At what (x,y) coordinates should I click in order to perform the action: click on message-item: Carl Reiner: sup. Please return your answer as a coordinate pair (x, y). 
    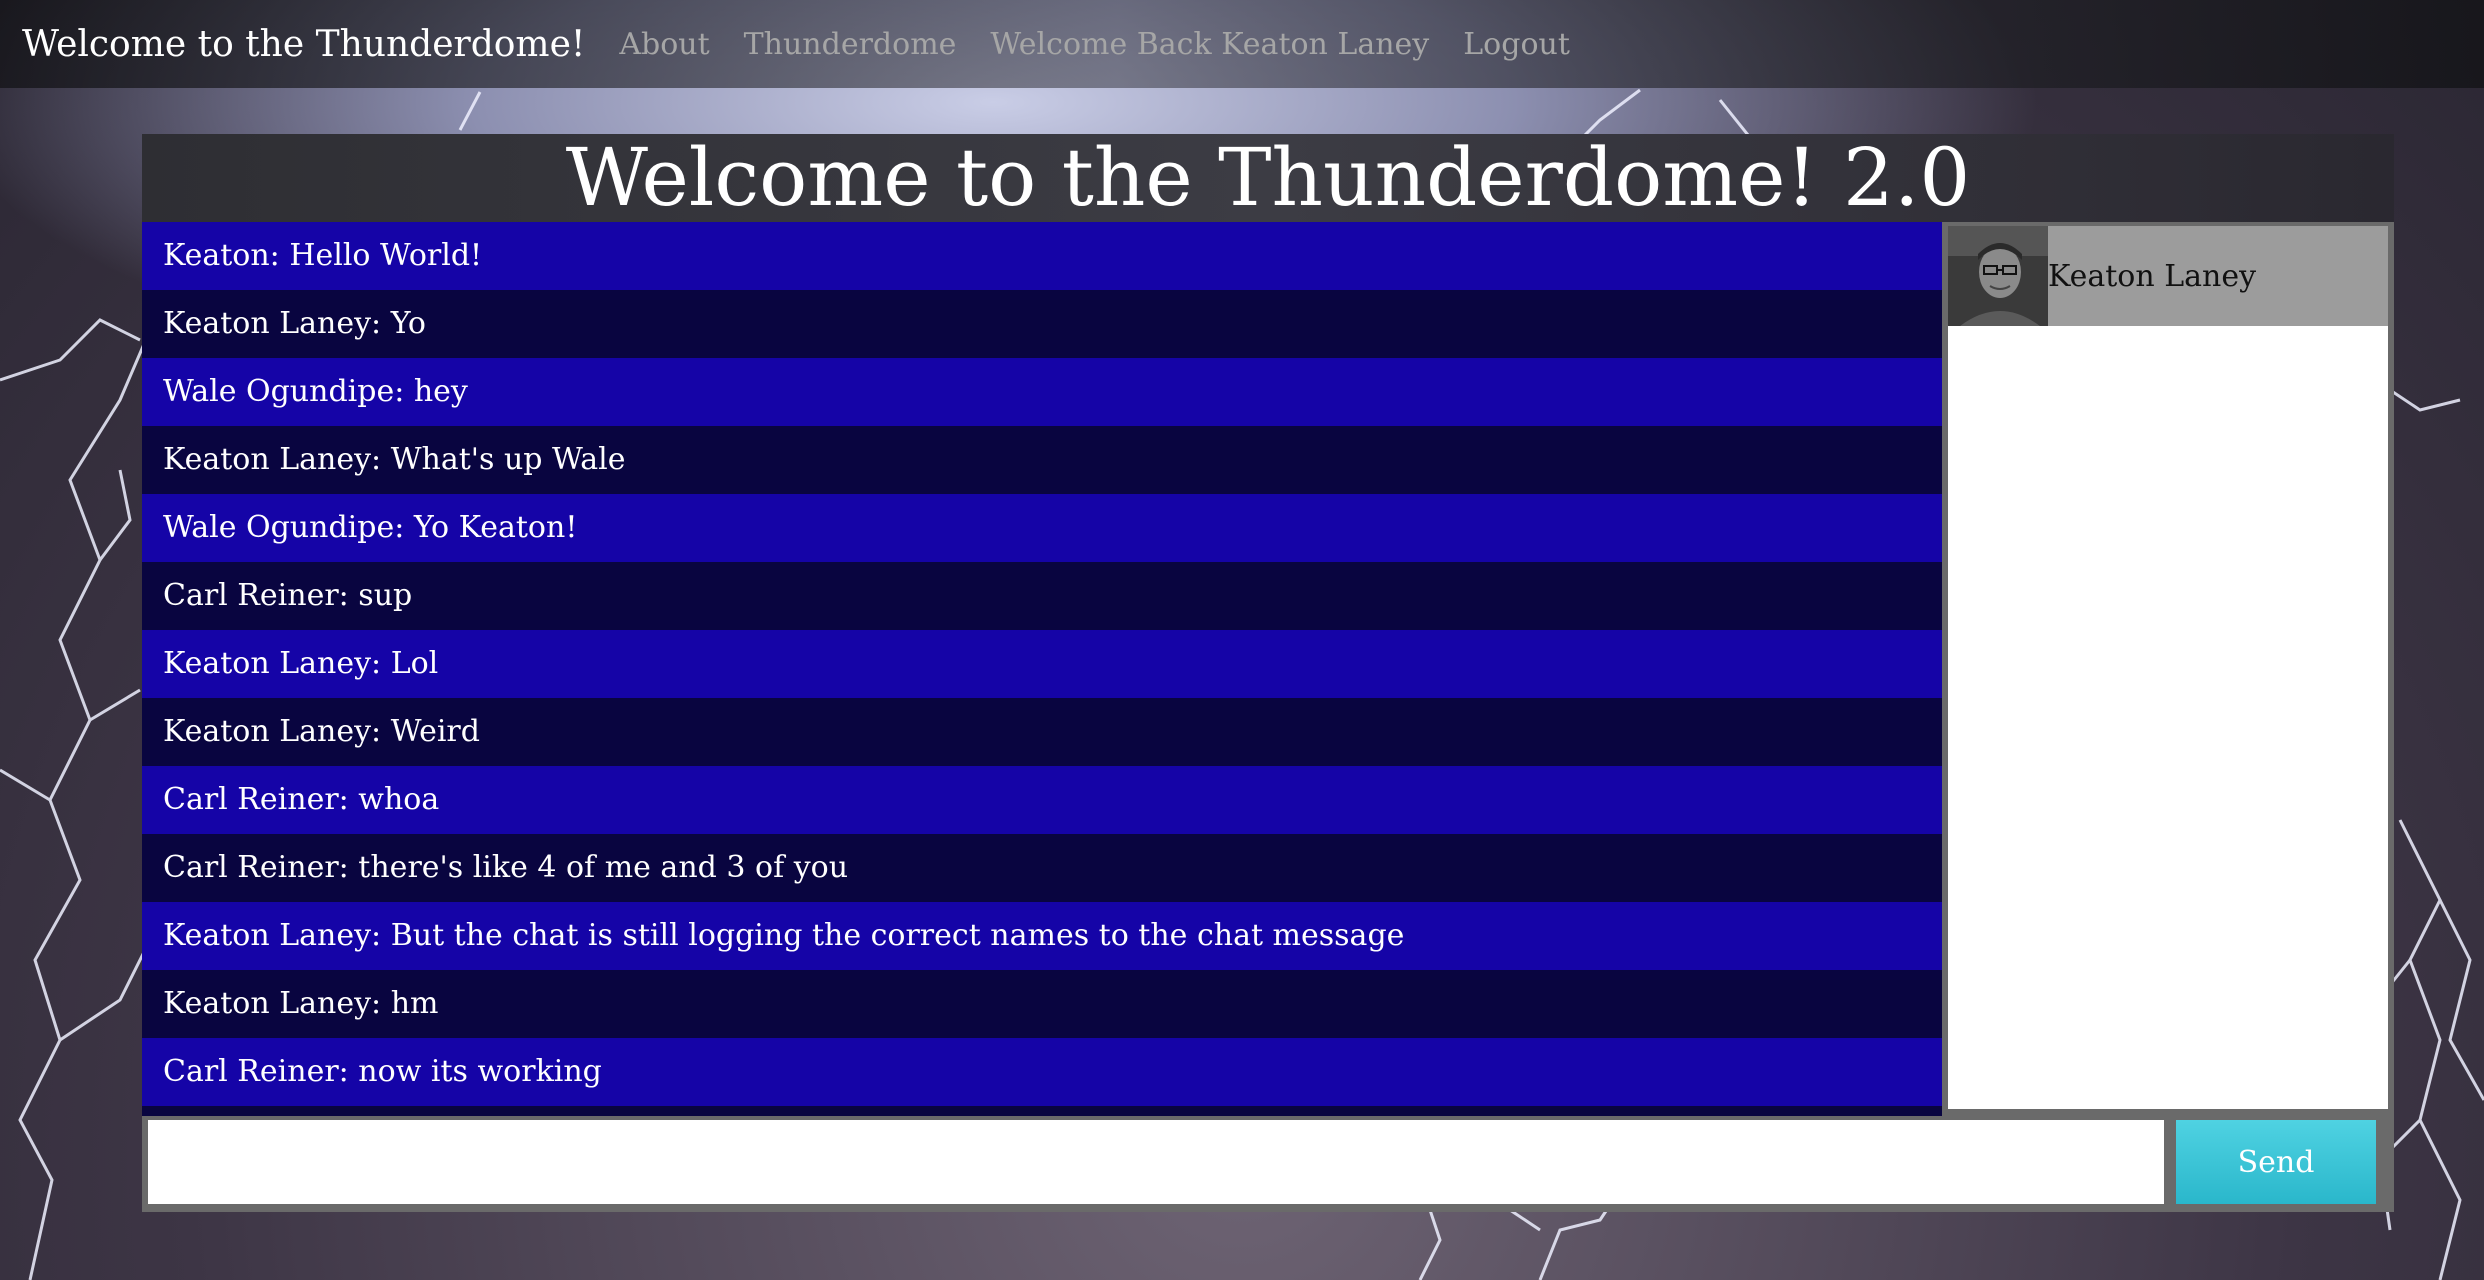
    Looking at the image, I should click on (1042, 596).